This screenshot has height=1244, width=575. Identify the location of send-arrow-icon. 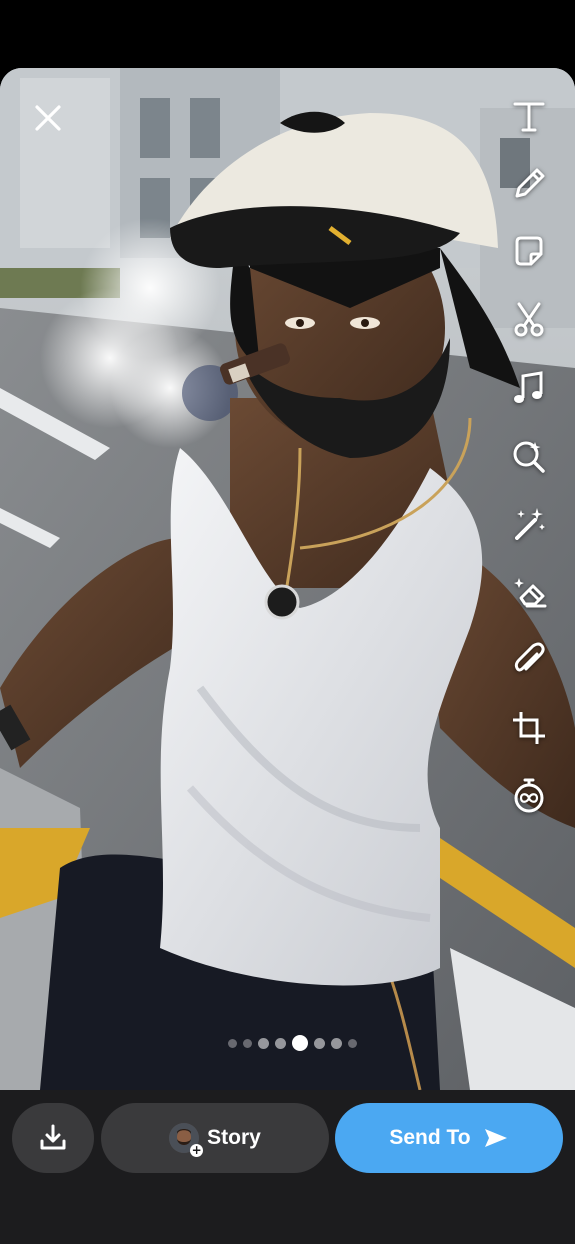
(495, 1138).